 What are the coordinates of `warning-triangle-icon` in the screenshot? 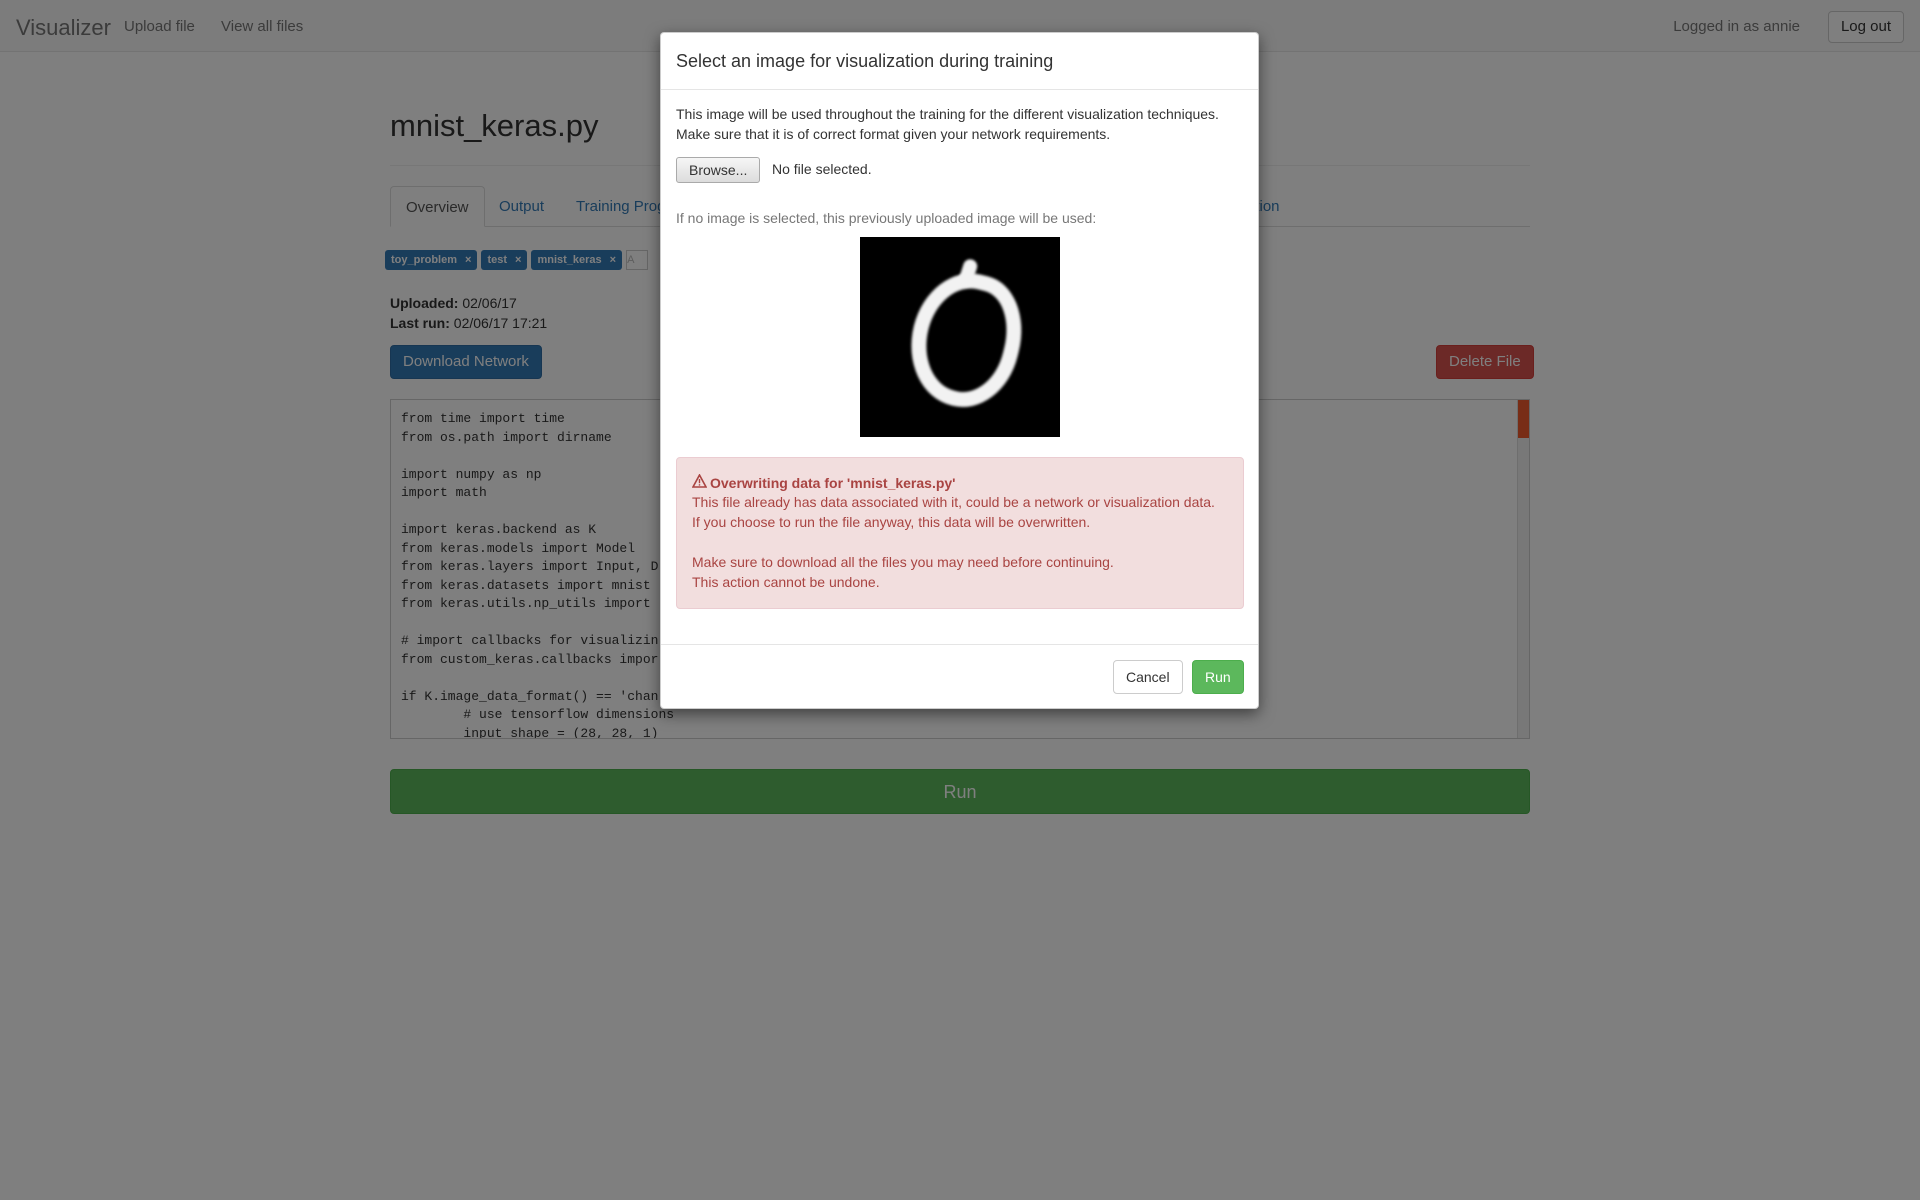 It's located at (700, 482).